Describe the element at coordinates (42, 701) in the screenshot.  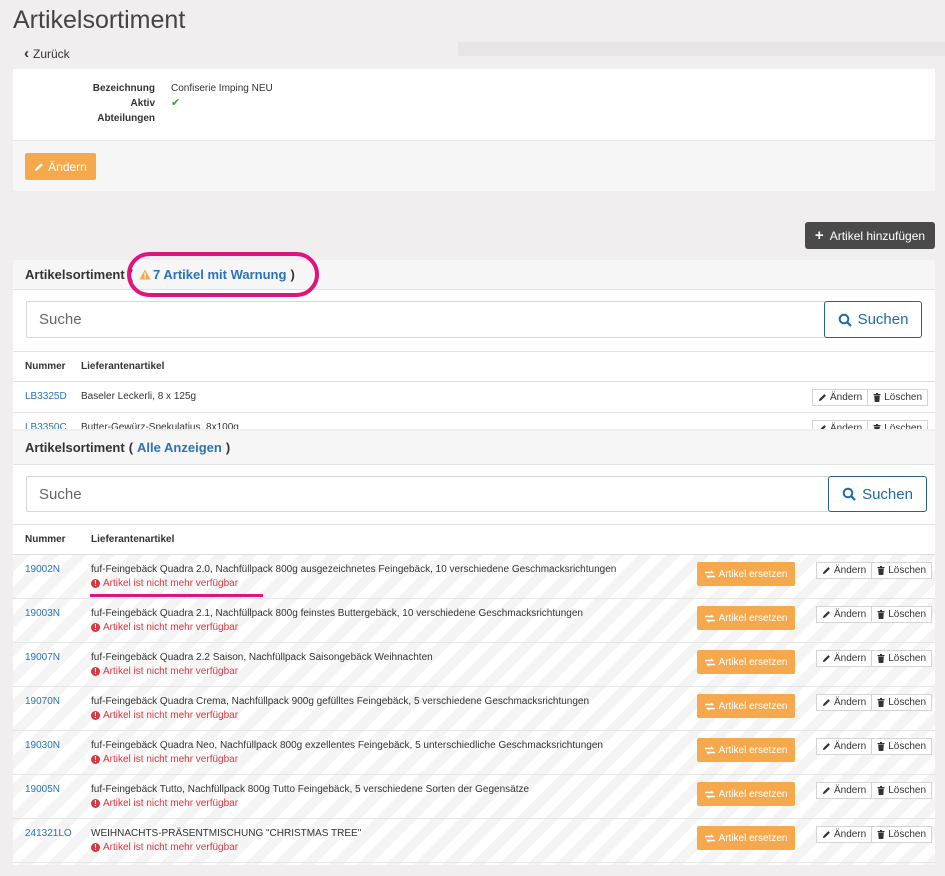
I see `article-number-link: 19070N` at that location.